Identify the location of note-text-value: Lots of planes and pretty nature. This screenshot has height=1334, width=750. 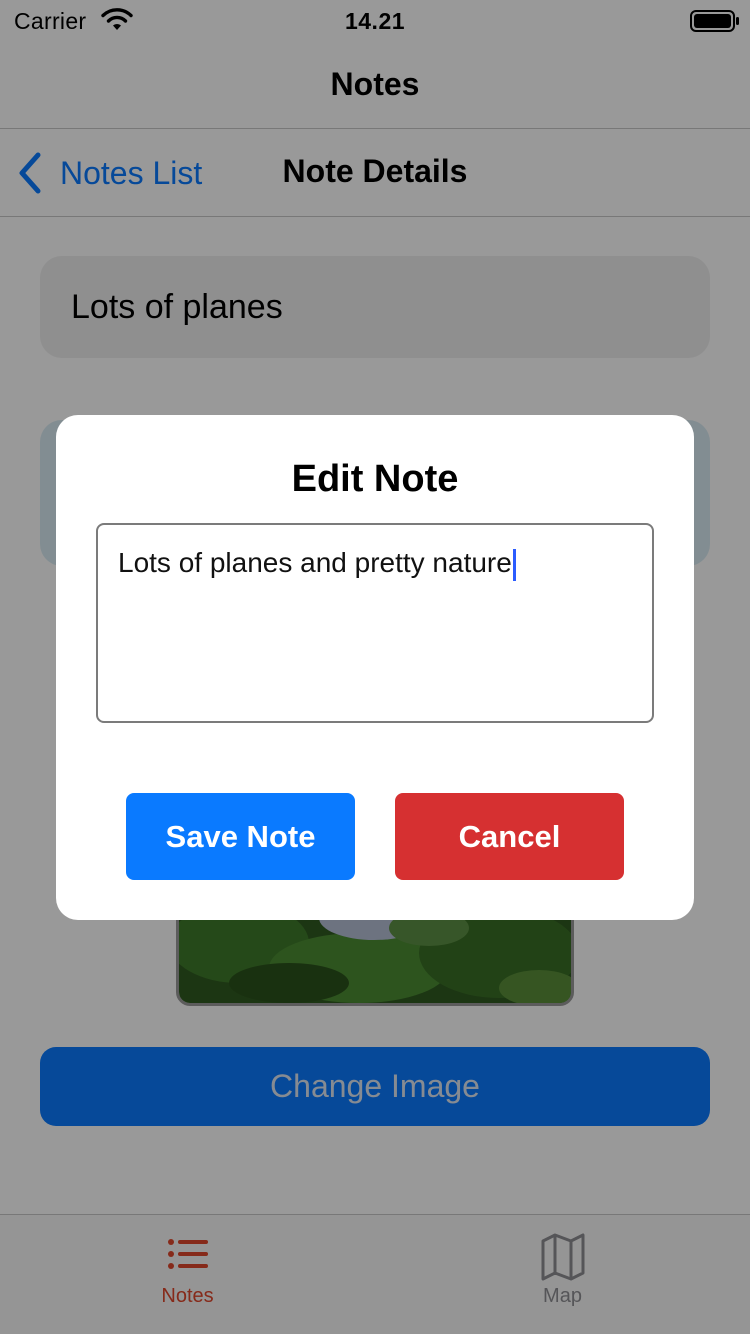
(317, 564).